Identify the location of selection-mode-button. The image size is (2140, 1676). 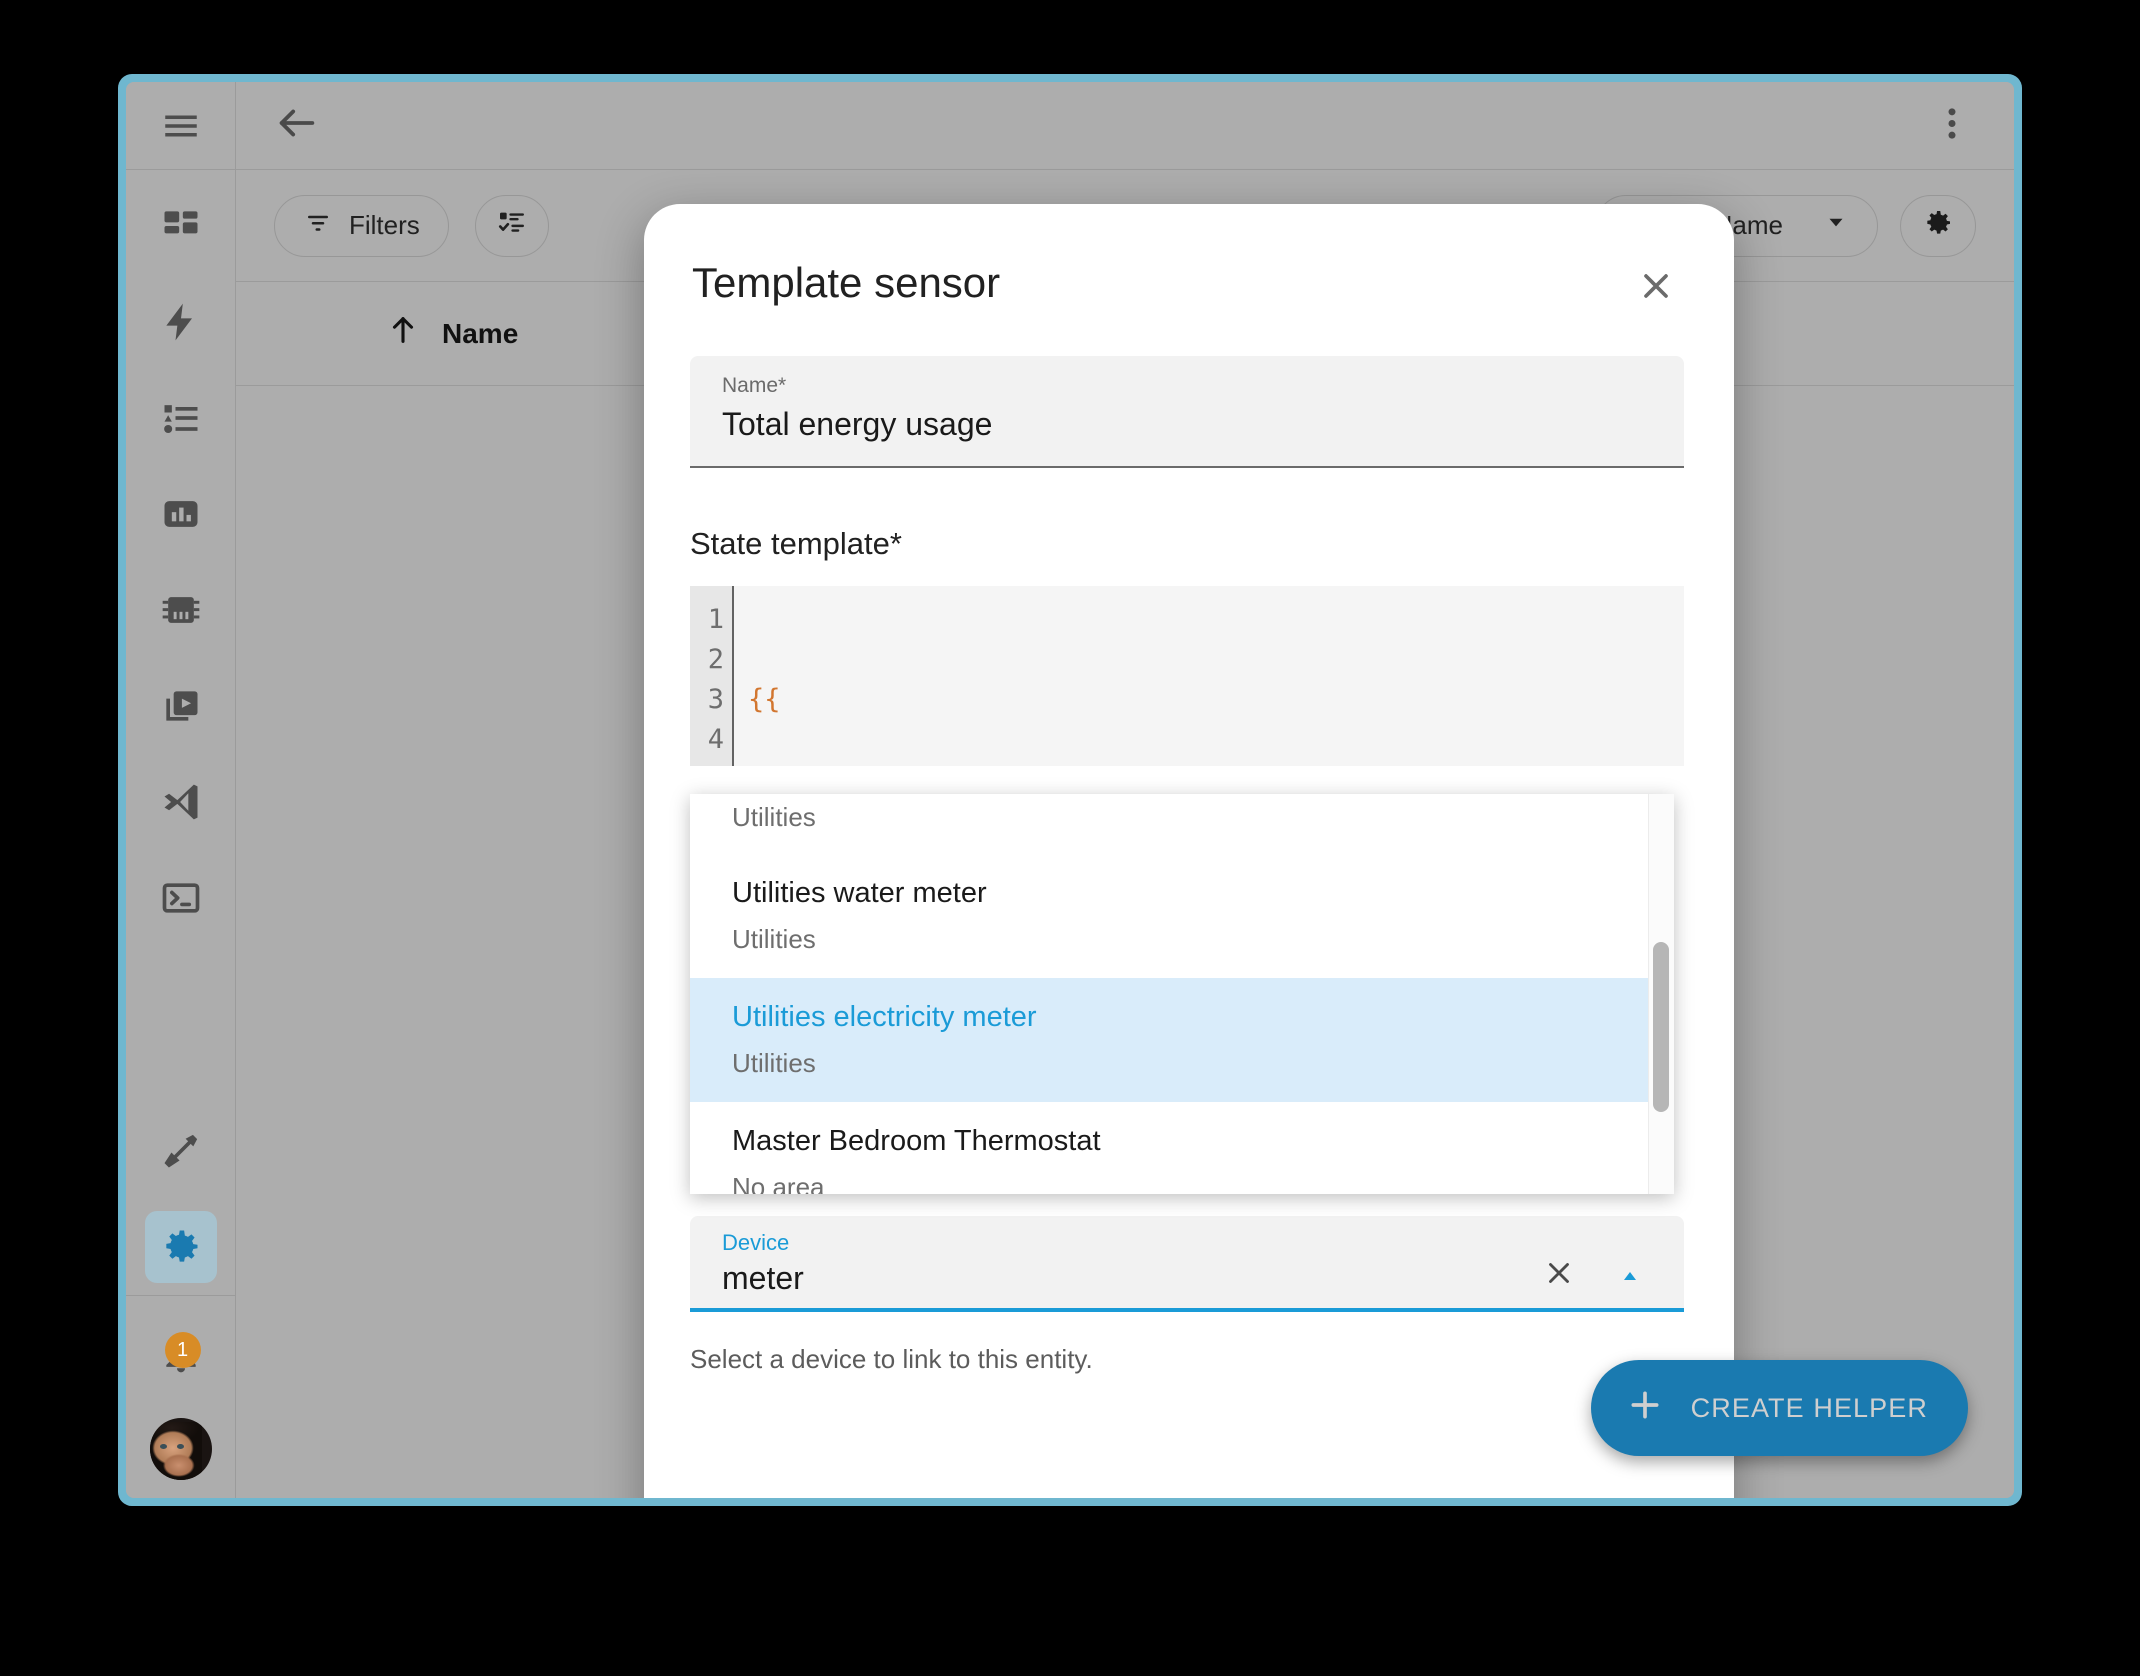
(511, 225).